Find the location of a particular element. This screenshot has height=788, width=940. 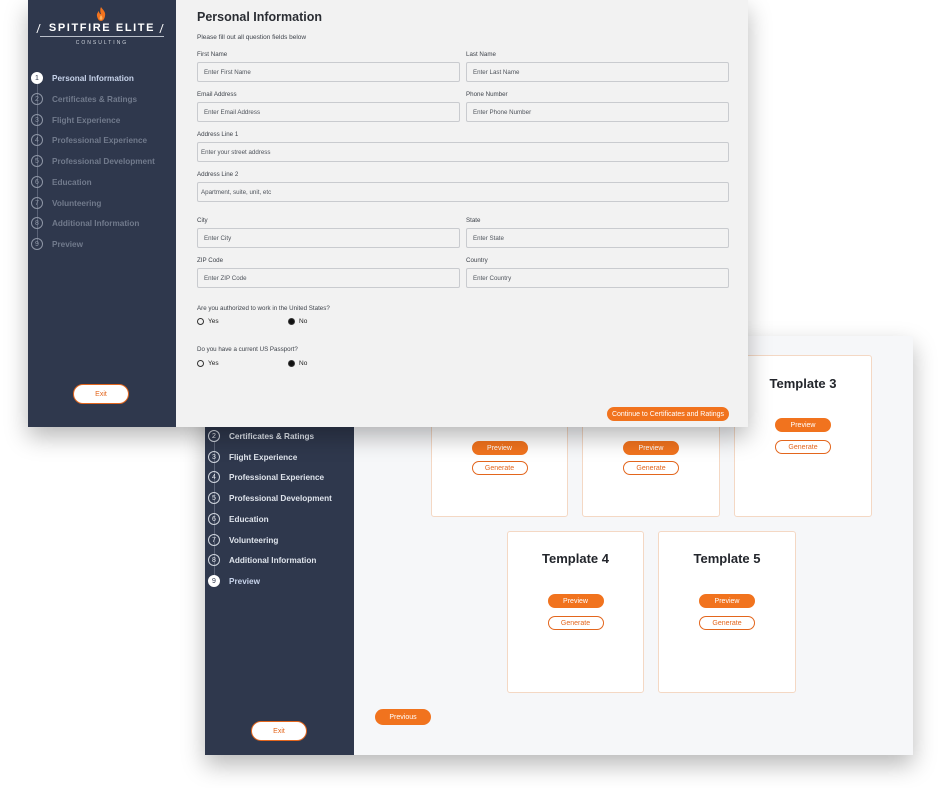

template-title: Template 3 is located at coordinates (803, 383).